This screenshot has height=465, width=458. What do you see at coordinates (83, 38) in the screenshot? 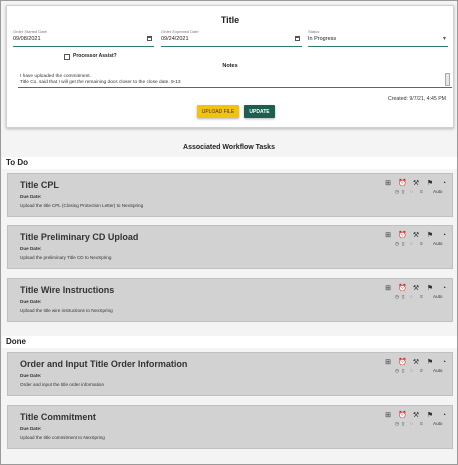
I see `order-started-date-field: Order Started Date 09/08/2021` at bounding box center [83, 38].